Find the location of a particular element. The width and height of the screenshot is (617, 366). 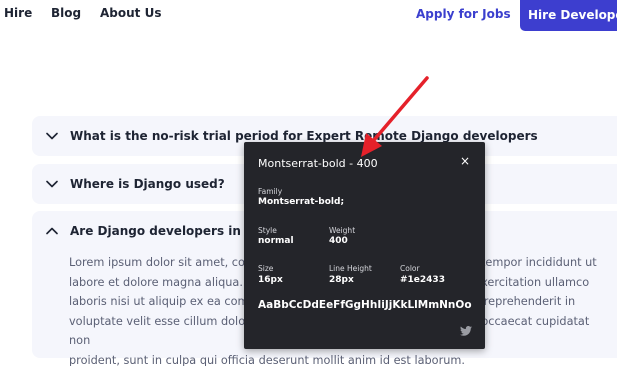

weight-value: 400 is located at coordinates (338, 241).